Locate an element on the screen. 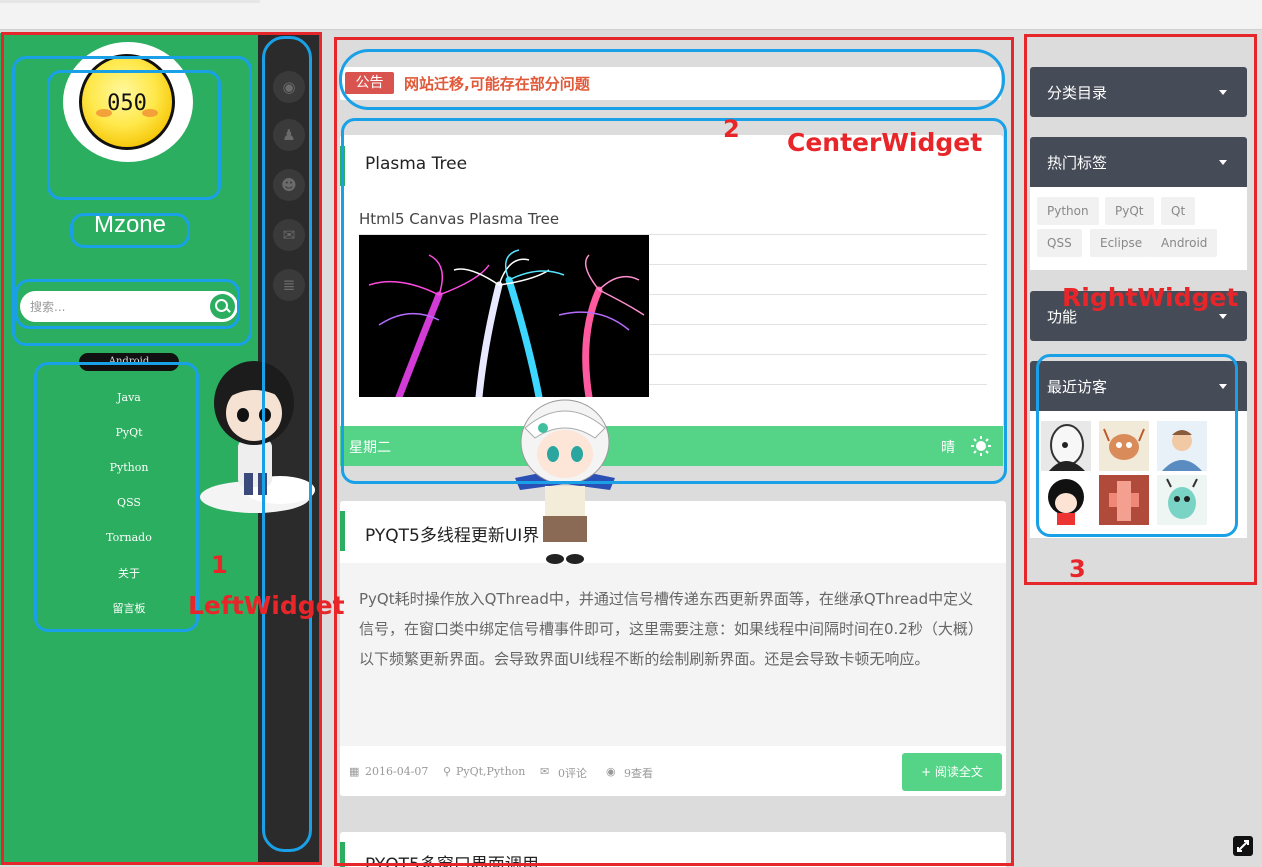 Image resolution: width=1262 pixels, height=867 pixels. search-icon is located at coordinates (222, 306).